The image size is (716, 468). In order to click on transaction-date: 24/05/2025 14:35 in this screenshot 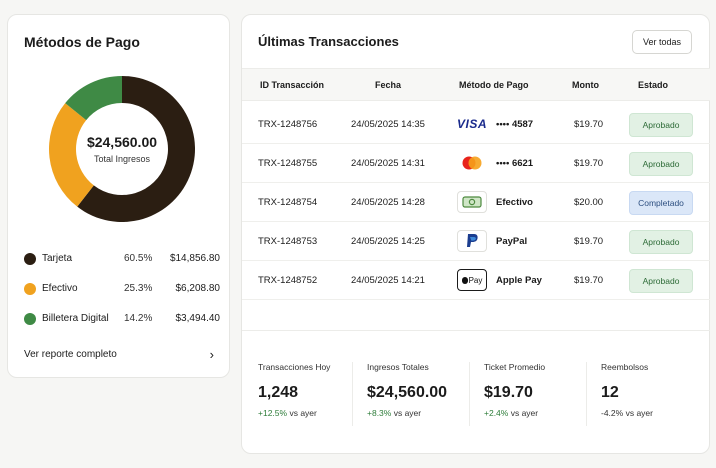, I will do `click(388, 124)`.